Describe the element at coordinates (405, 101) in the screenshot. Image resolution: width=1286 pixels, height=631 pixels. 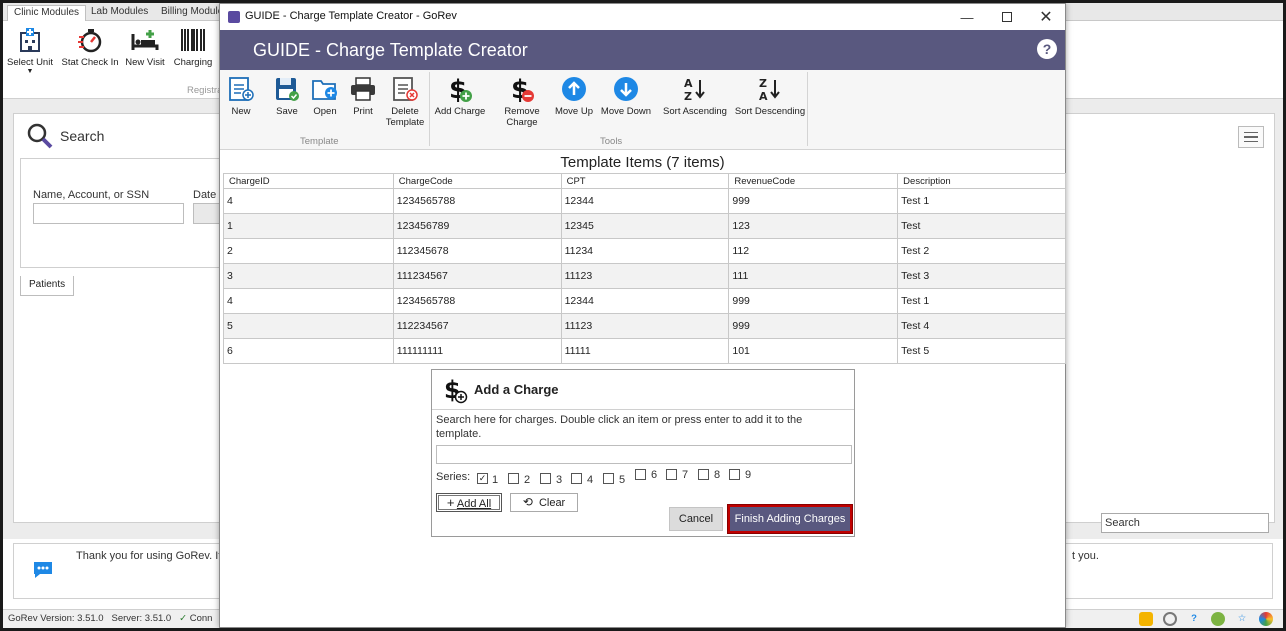
I see `delete-template-button: Delete Template` at that location.